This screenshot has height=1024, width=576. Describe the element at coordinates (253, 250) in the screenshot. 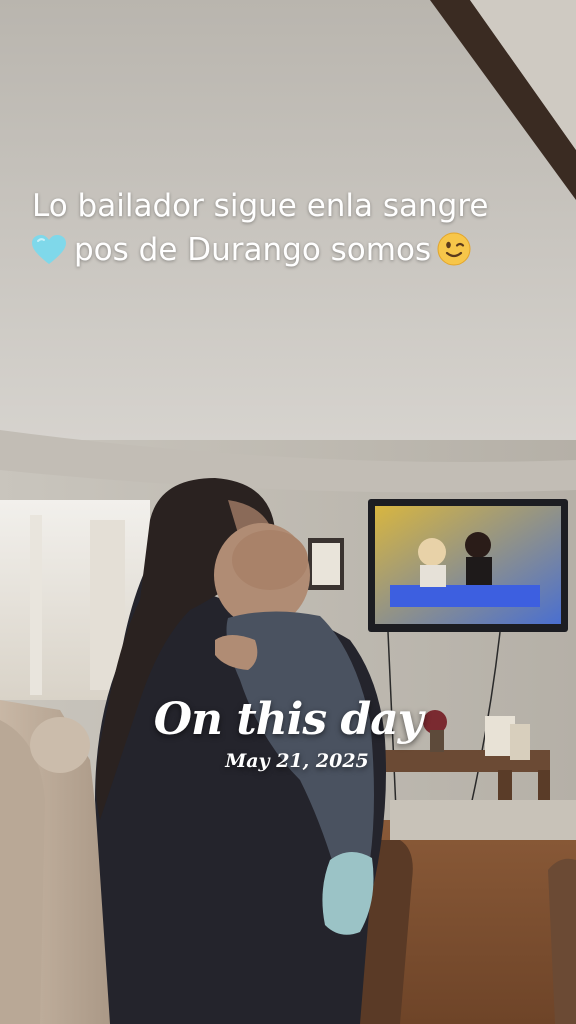

I see `caption-line-2-text: pos de Durango somos` at that location.